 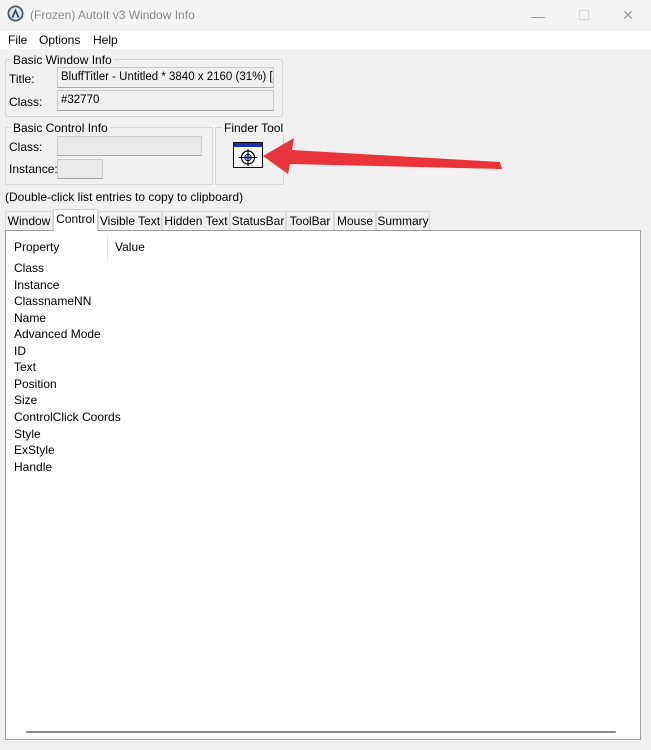 I want to click on tab-window: Window, so click(x=29, y=220).